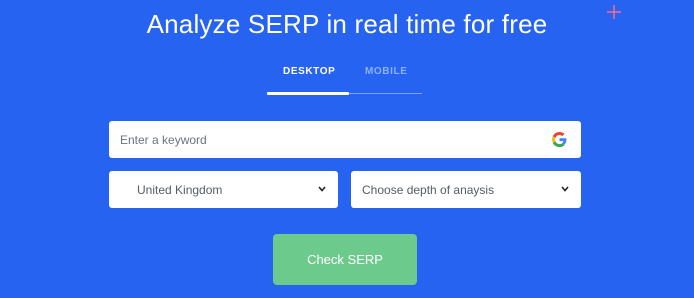  Describe the element at coordinates (308, 93) in the screenshot. I see `tab-active-indicator` at that location.